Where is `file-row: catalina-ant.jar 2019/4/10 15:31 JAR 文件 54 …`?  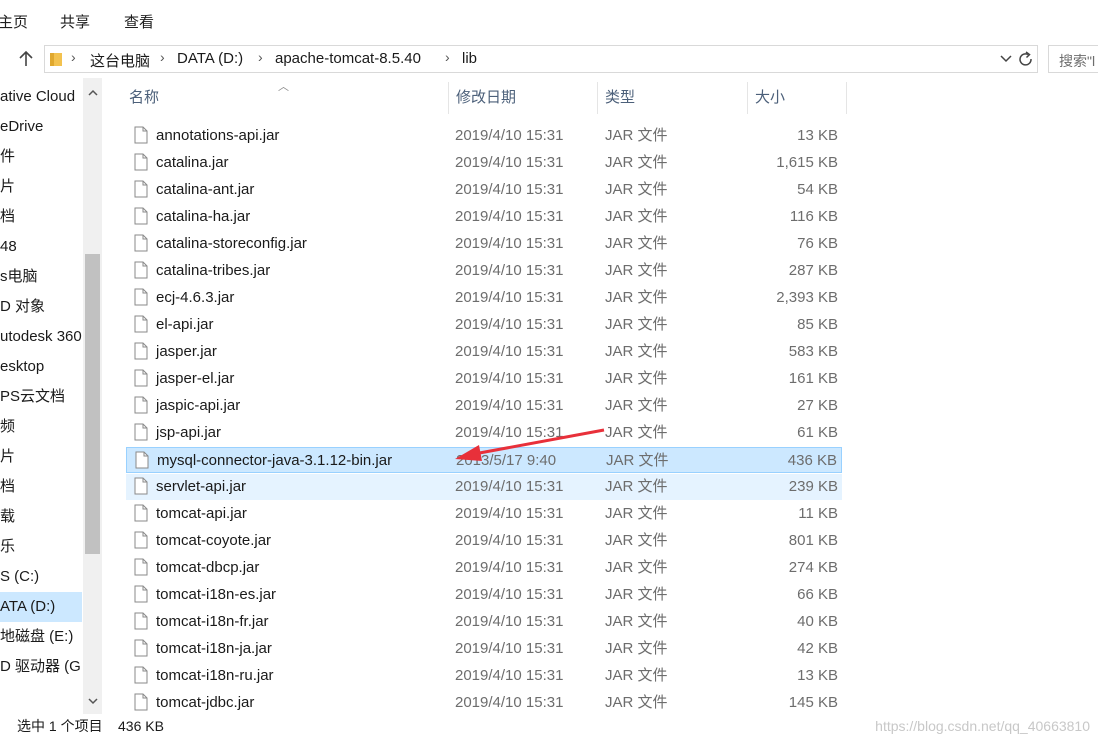
file-row: catalina-ant.jar 2019/4/10 15:31 JAR 文件 54 … is located at coordinates (484, 190).